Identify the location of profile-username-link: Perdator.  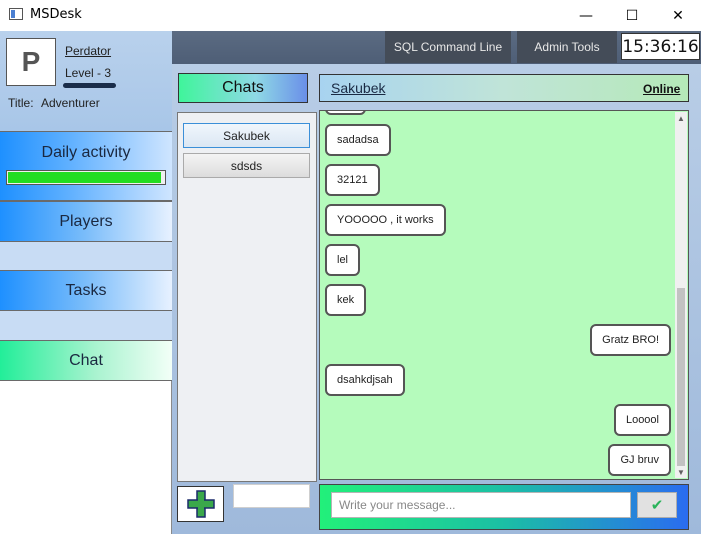
(88, 51).